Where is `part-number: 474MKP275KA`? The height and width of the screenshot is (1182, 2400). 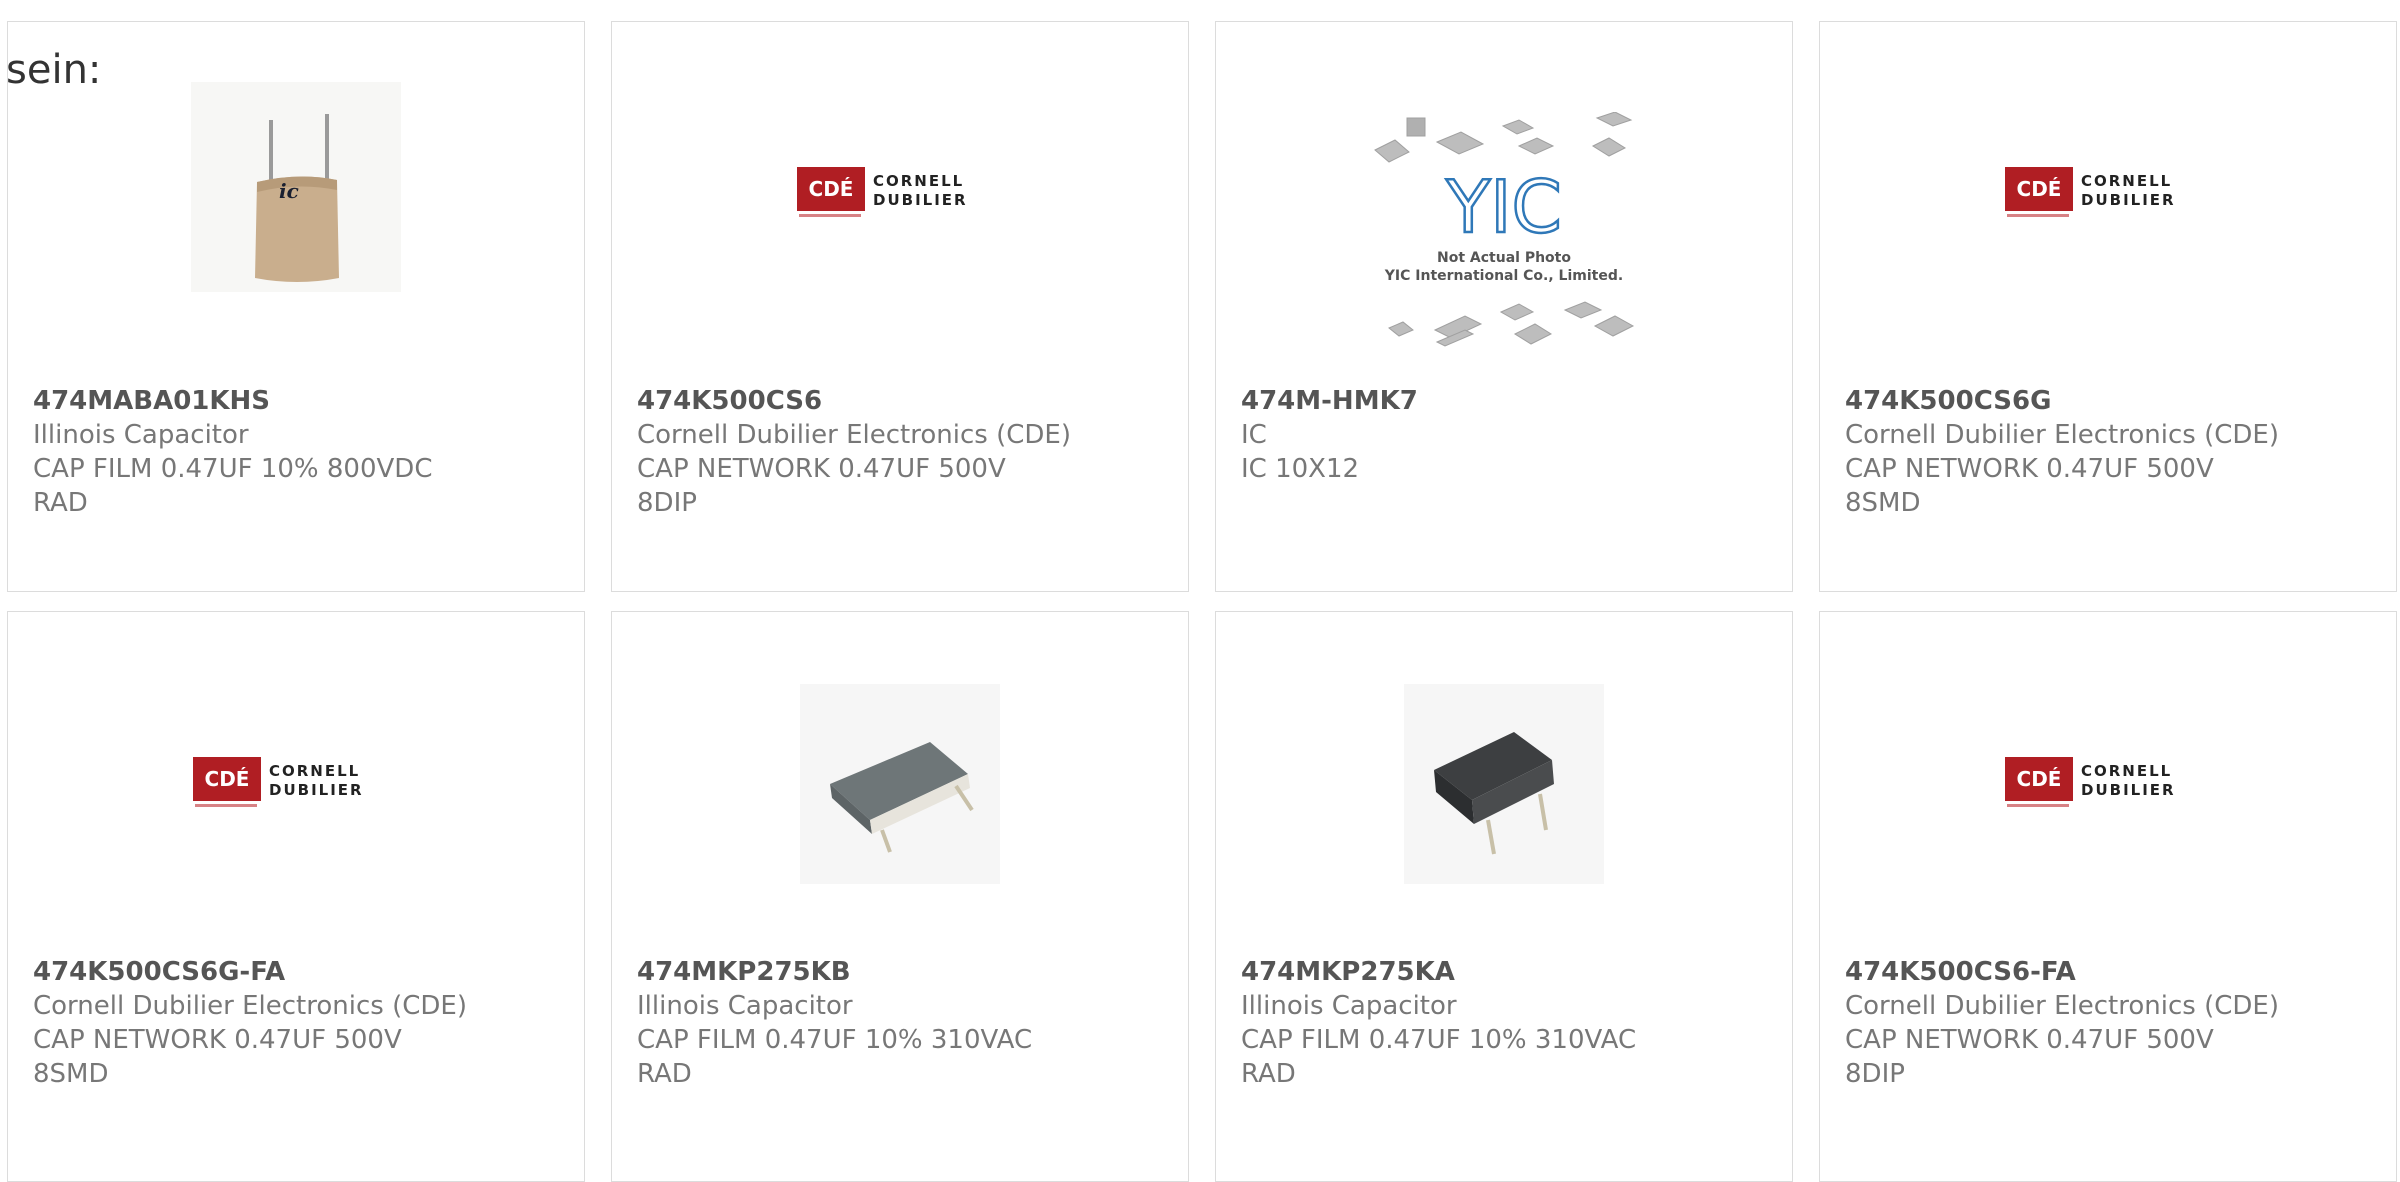 part-number: 474MKP275KA is located at coordinates (1510, 972).